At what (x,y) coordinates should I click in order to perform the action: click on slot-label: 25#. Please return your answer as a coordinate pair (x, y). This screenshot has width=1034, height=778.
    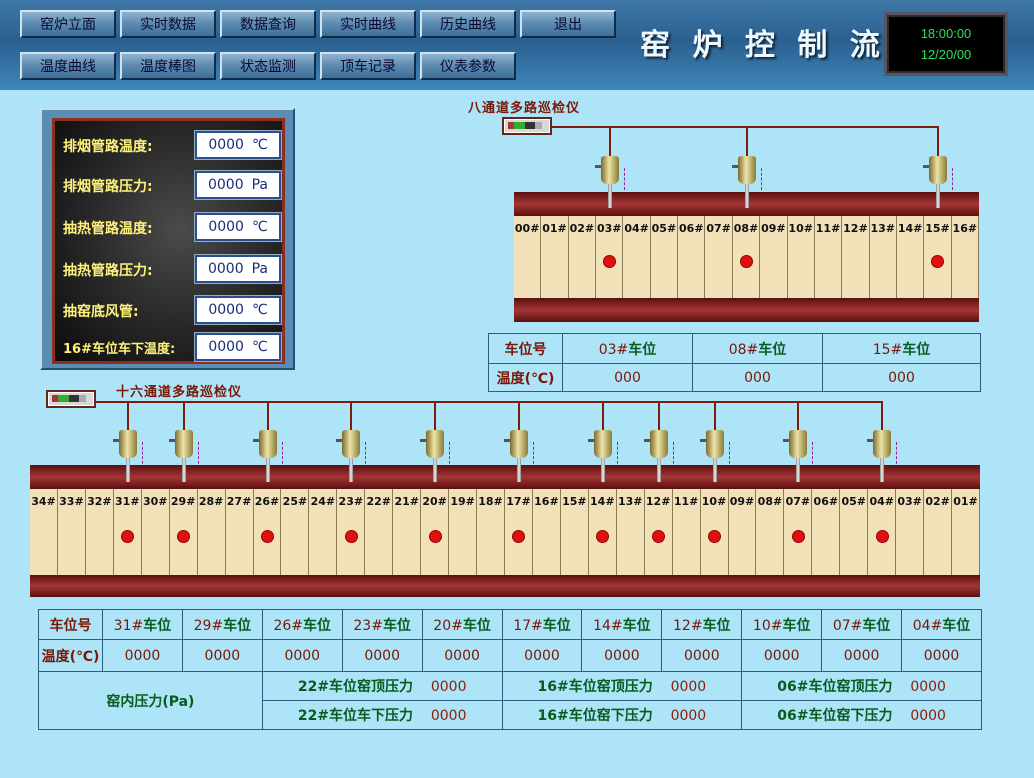
    Looking at the image, I should click on (295, 501).